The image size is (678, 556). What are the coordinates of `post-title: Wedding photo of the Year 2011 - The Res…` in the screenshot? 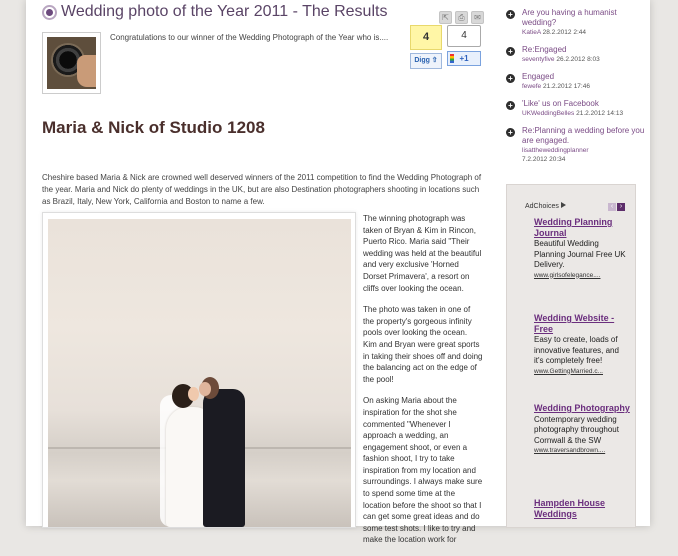 It's located at (224, 12).